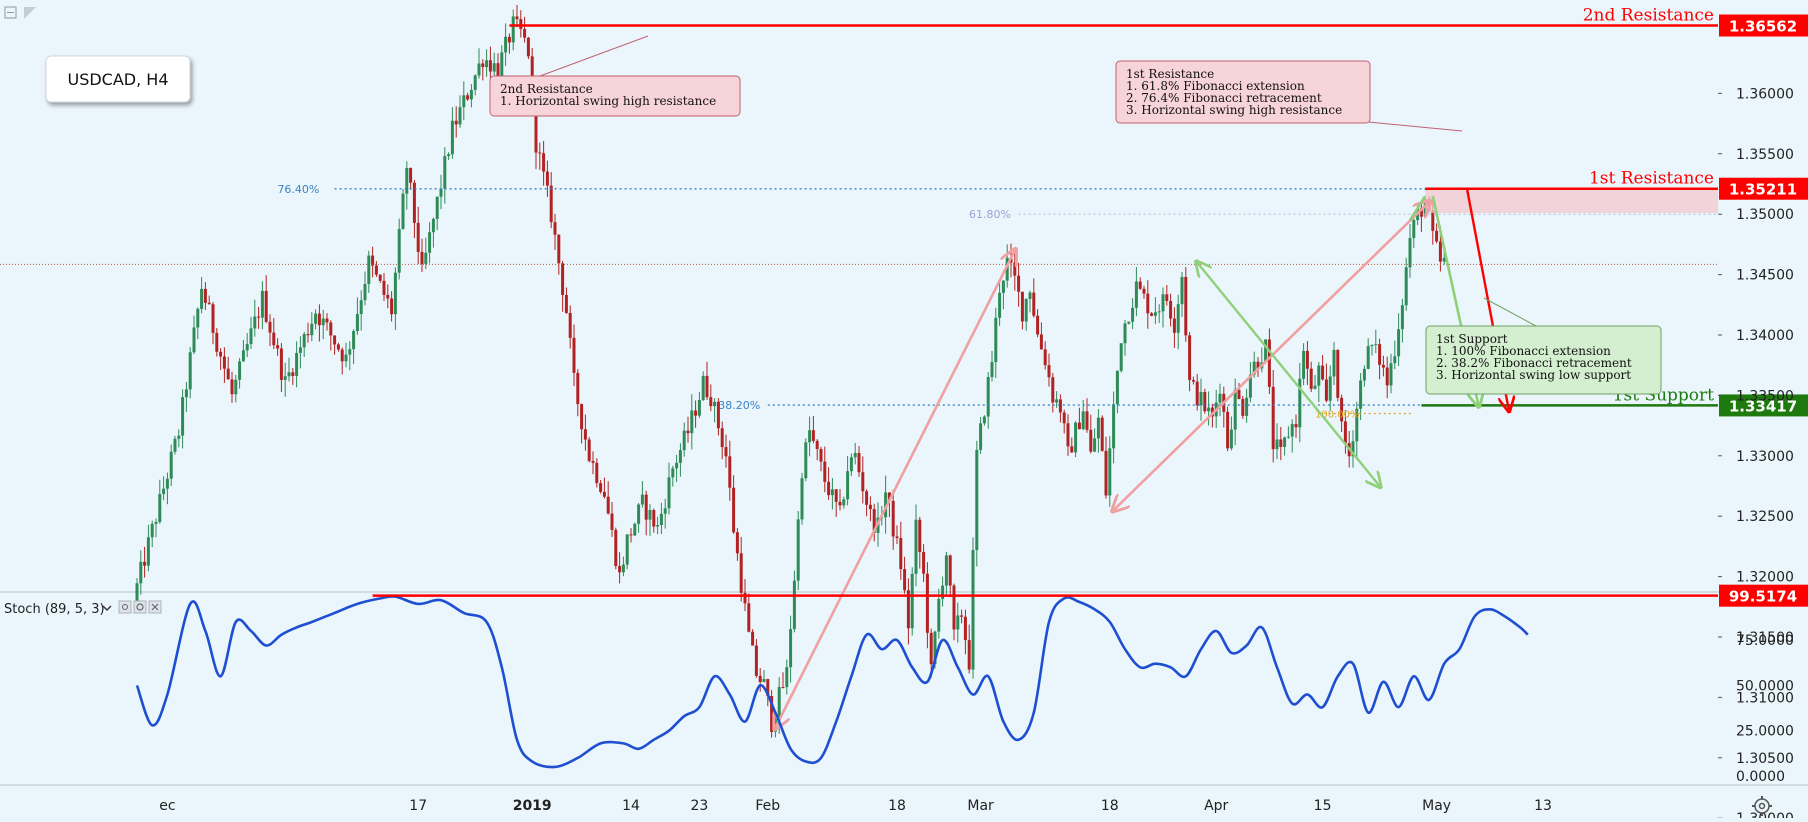 The height and width of the screenshot is (822, 1808). Describe the element at coordinates (990, 214) in the screenshot. I see `fib-618-label: 61.80%` at that location.